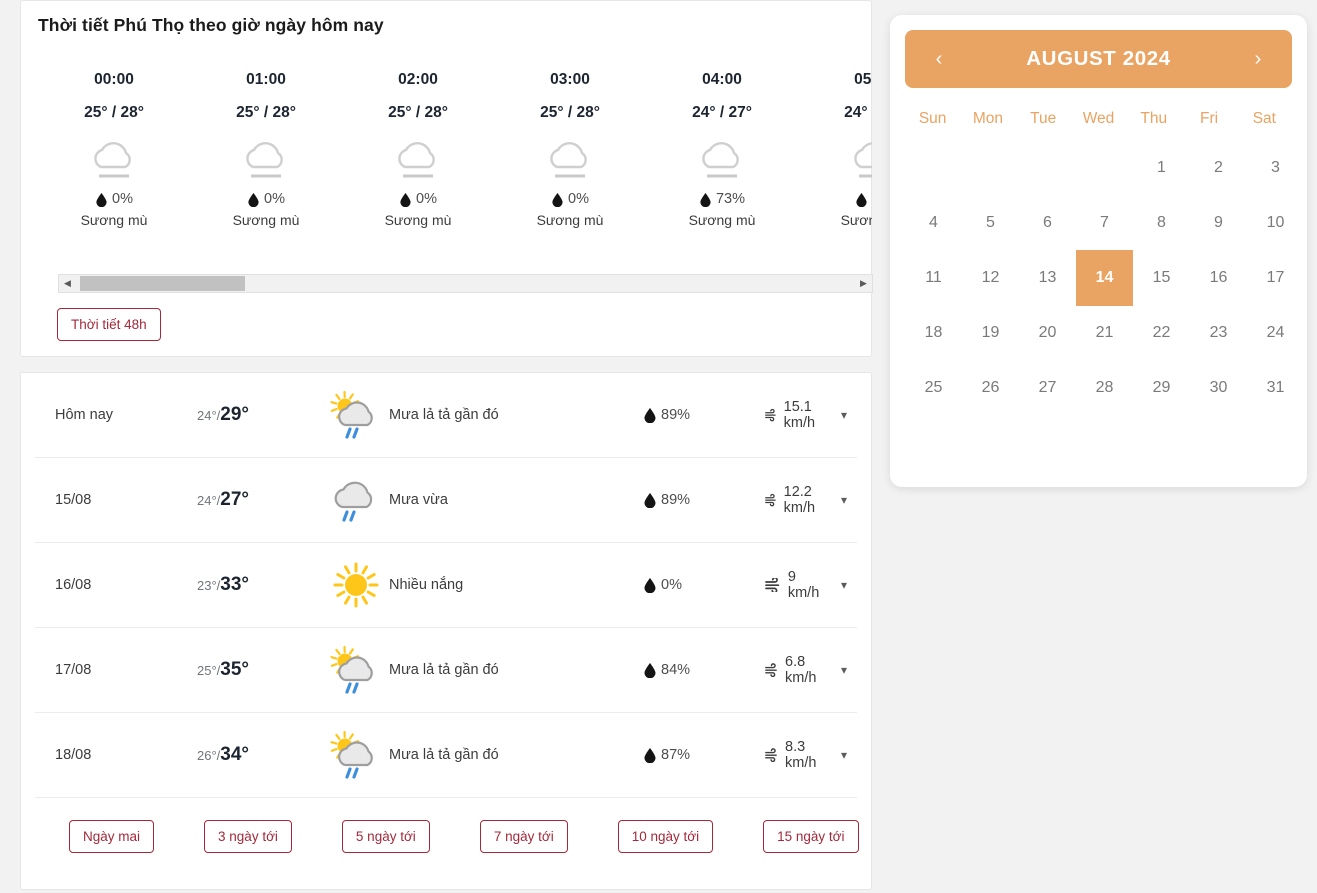 The width and height of the screenshot is (1317, 893). I want to click on hourly-time: 02:00, so click(418, 79).